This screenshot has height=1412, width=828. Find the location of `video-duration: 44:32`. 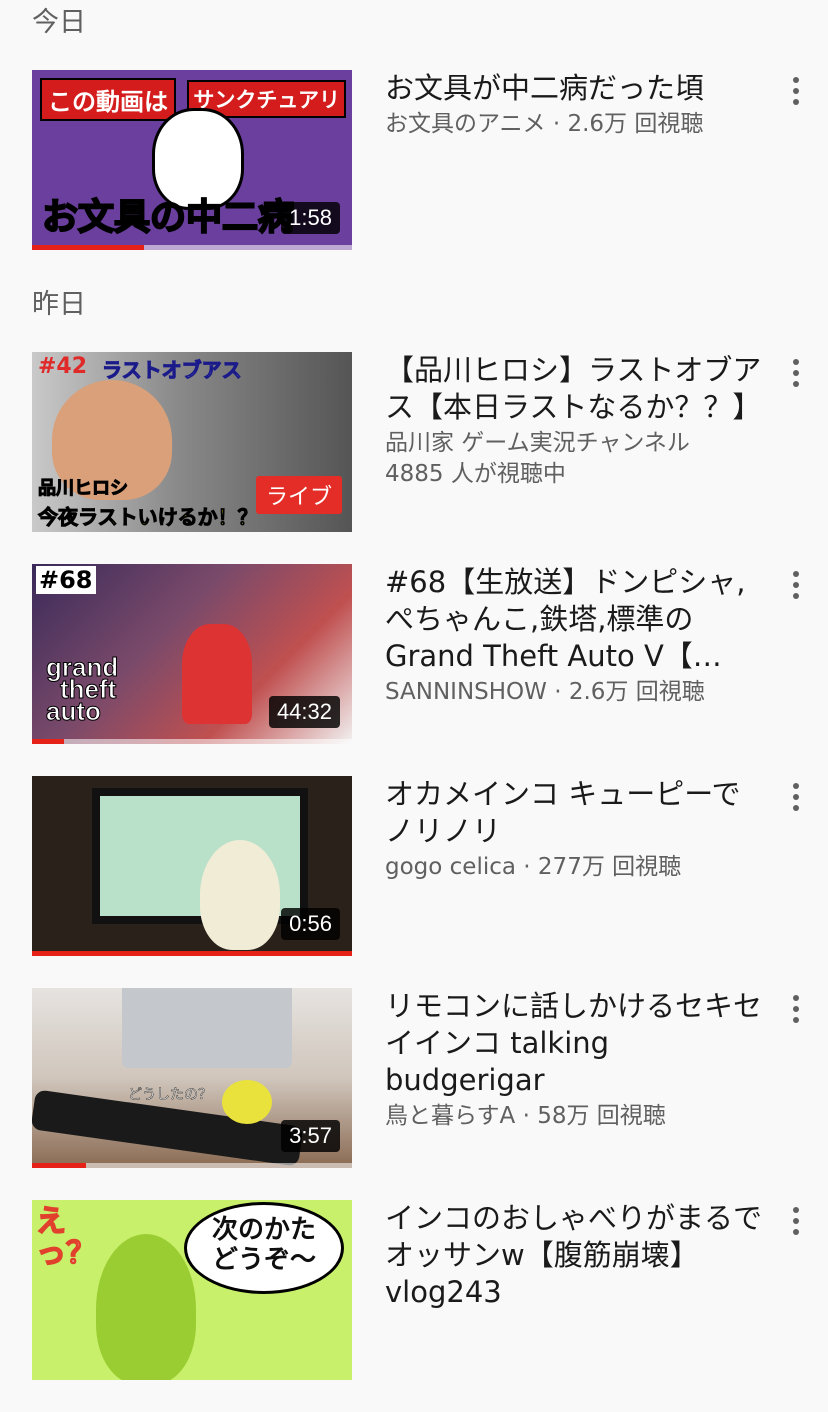

video-duration: 44:32 is located at coordinates (304, 712).